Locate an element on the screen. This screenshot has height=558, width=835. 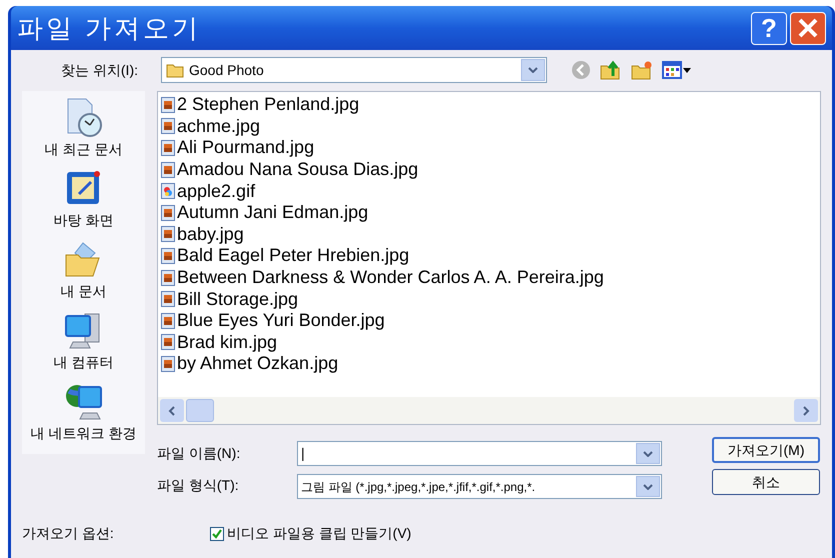
location-label: 찾는 위치(I): is located at coordinates (100, 70).